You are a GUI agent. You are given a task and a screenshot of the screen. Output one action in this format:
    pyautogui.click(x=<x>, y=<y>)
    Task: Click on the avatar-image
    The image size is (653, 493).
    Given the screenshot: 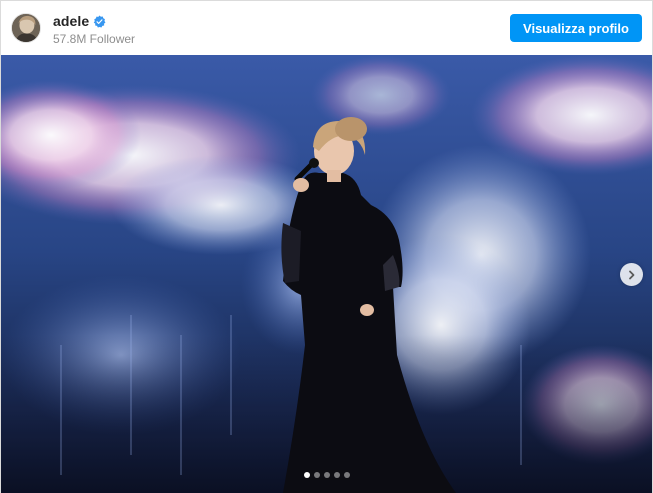 What is the action you would take?
    pyautogui.click(x=26, y=28)
    